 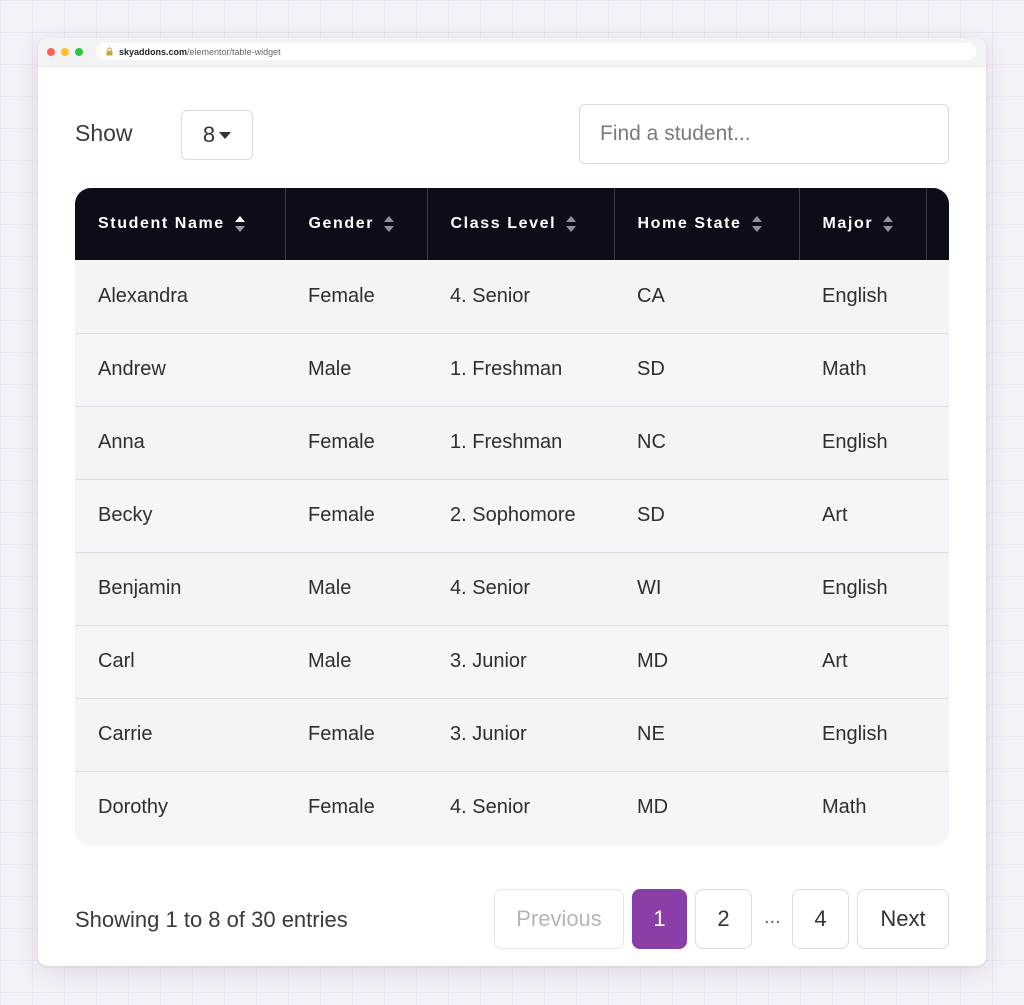 I want to click on column-header-student-name: Student Name, so click(x=180, y=224).